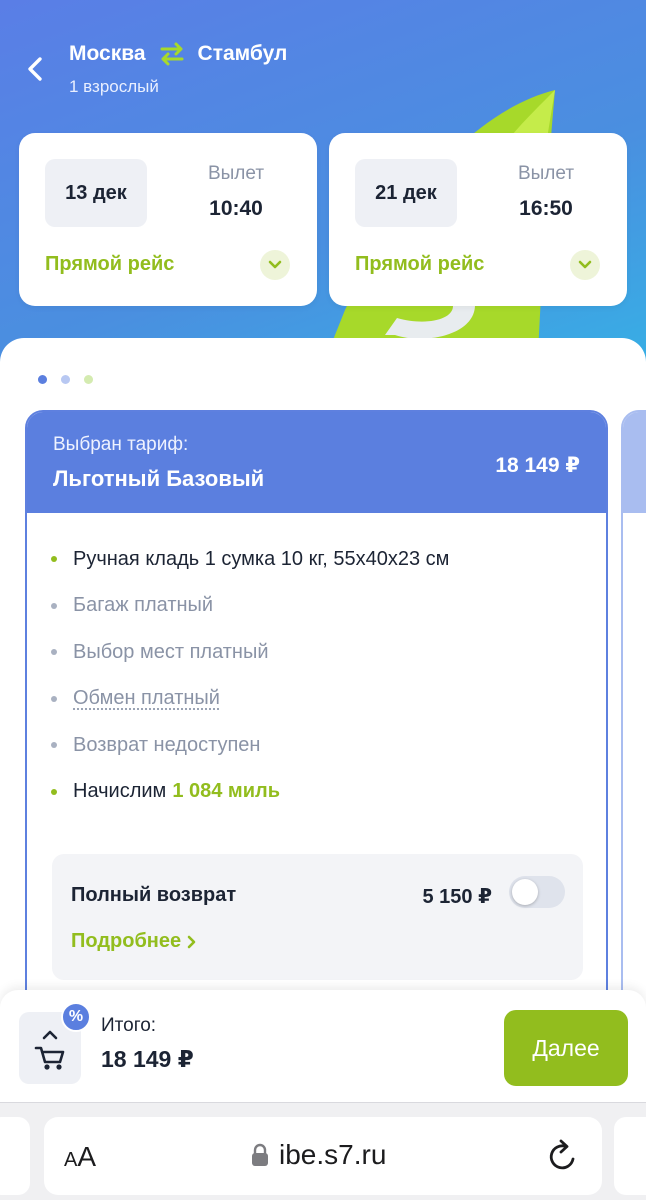  Describe the element at coordinates (226, 791) in the screenshot. I see `miles-value: 1 084 миль` at that location.